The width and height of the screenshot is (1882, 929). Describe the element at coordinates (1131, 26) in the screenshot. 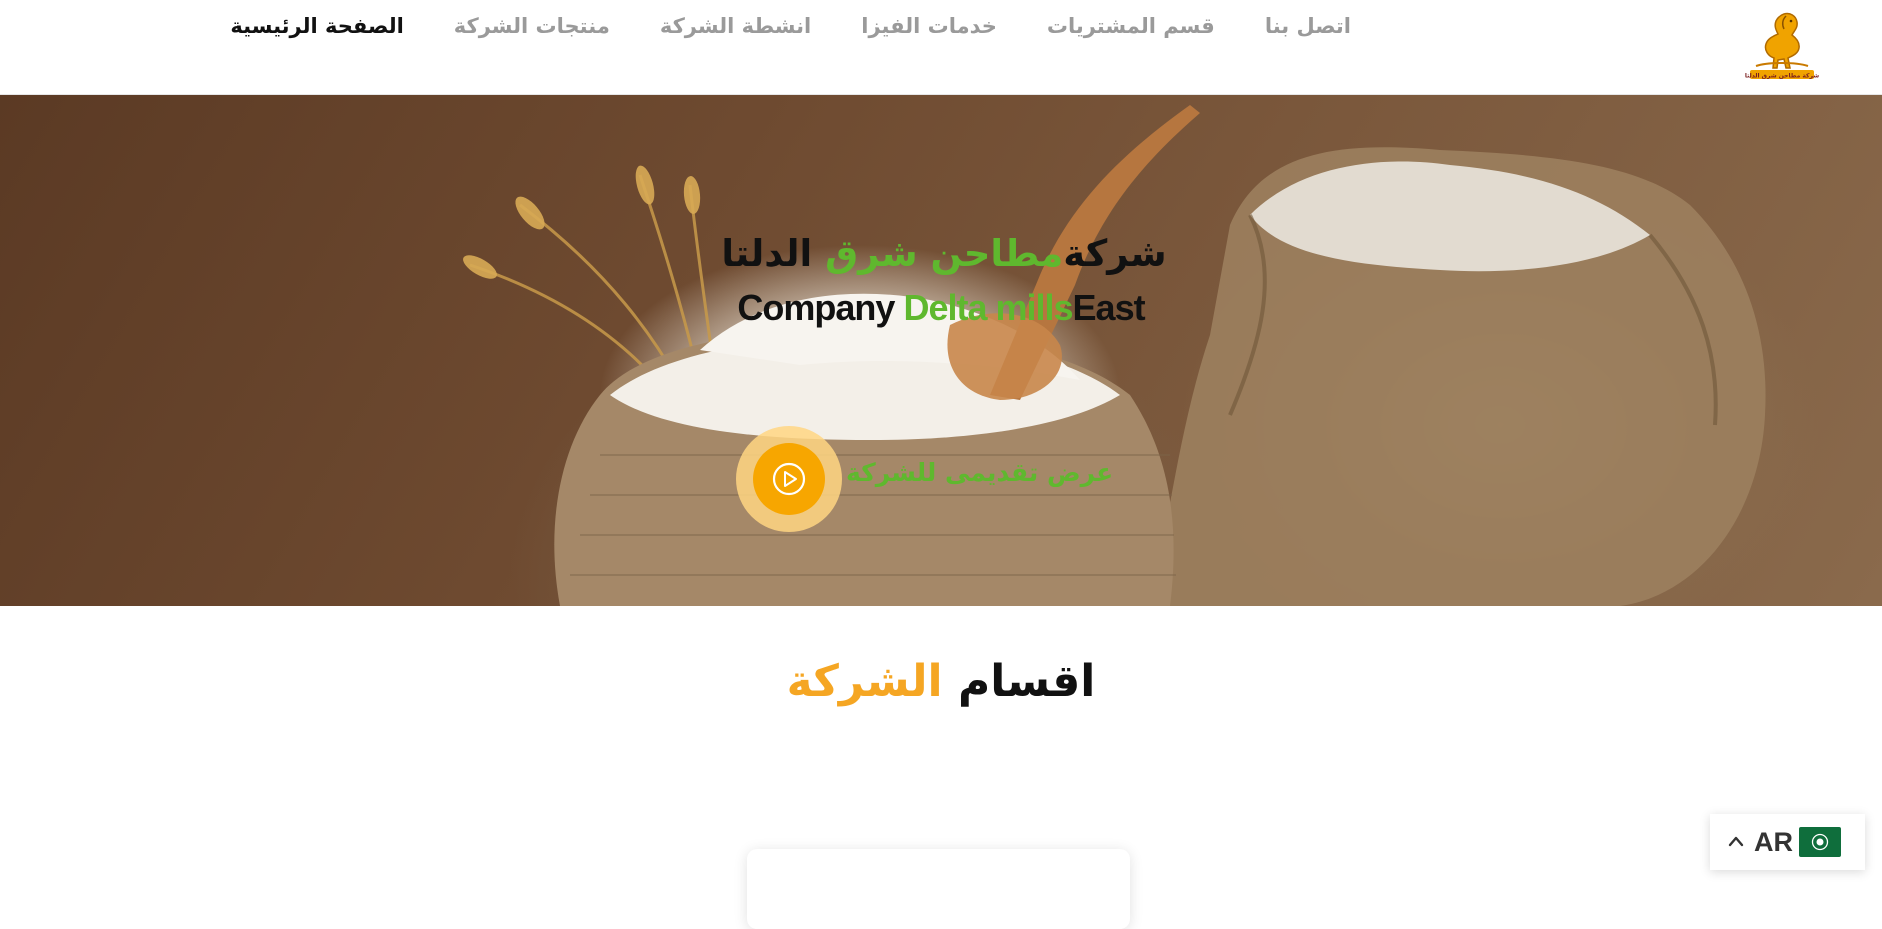

I see `nav-item-purchasing: قسم المشتريات` at that location.